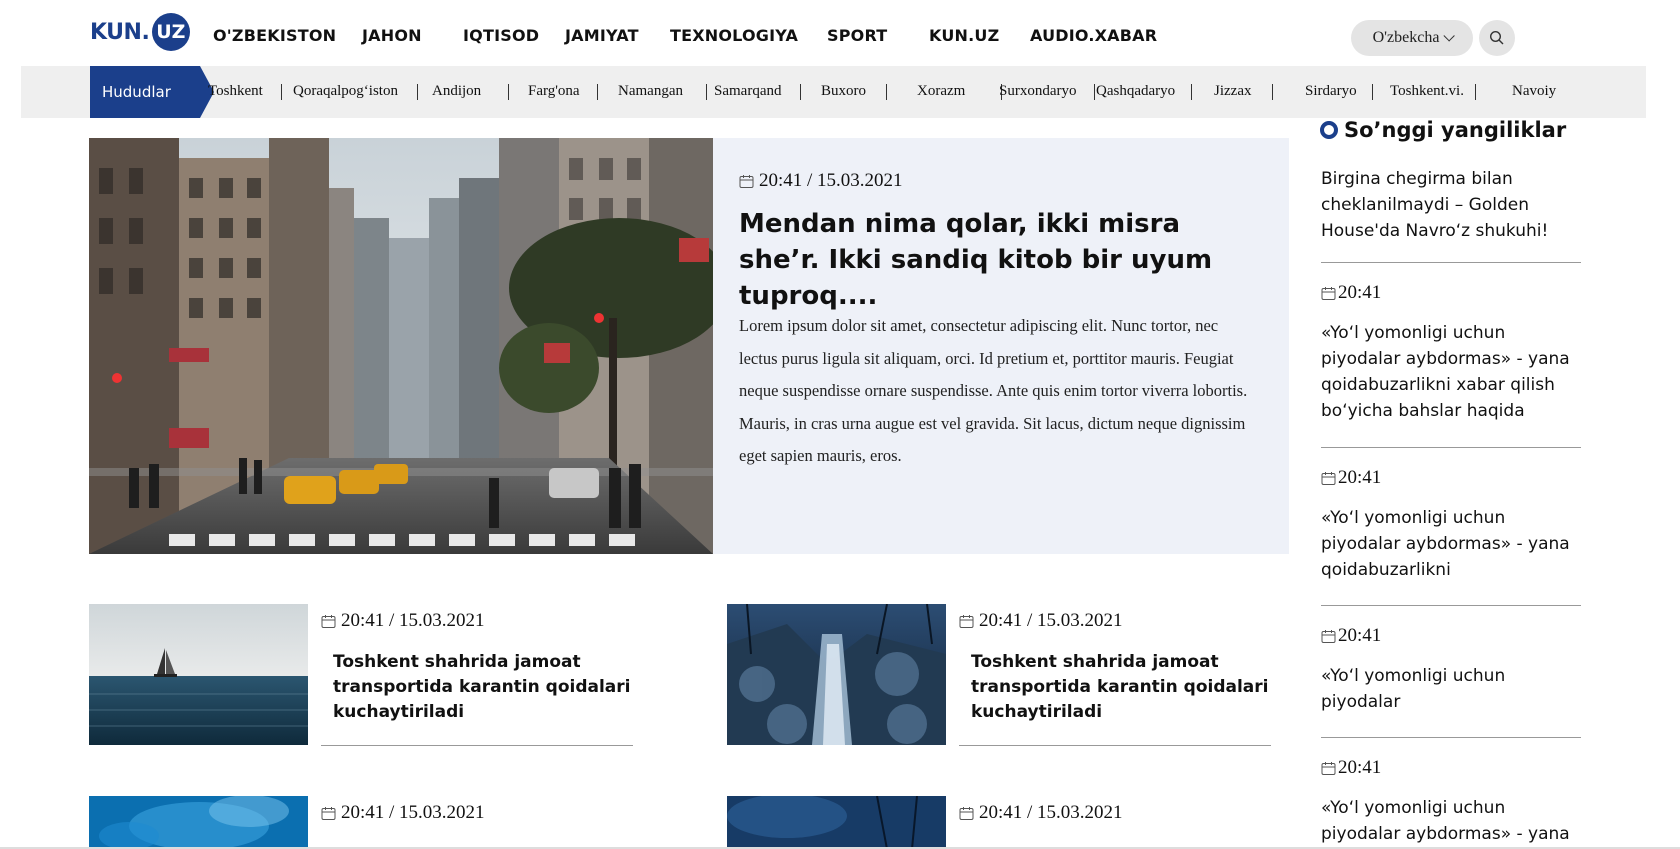  What do you see at coordinates (1497, 38) in the screenshot?
I see `search-button` at bounding box center [1497, 38].